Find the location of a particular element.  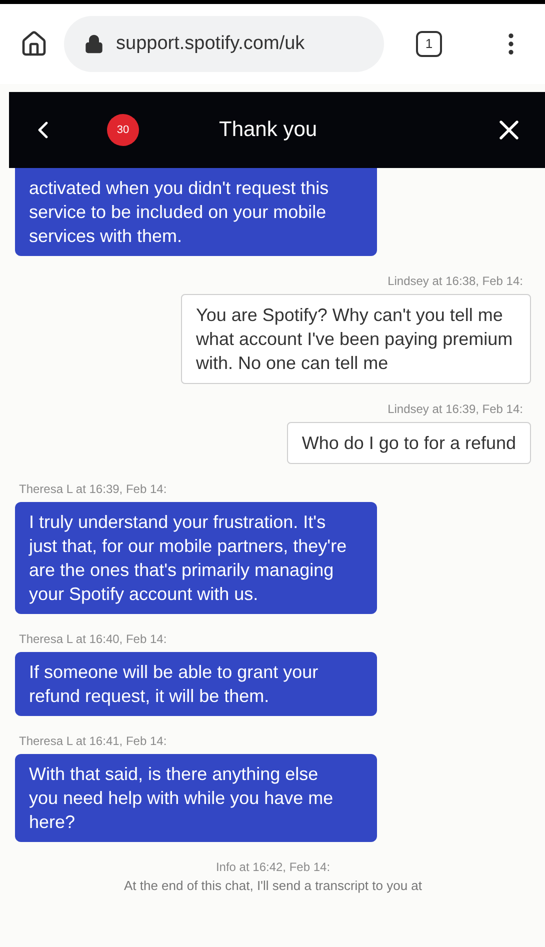

message-meta: Info at 16:42, Feb 14: is located at coordinates (273, 867).